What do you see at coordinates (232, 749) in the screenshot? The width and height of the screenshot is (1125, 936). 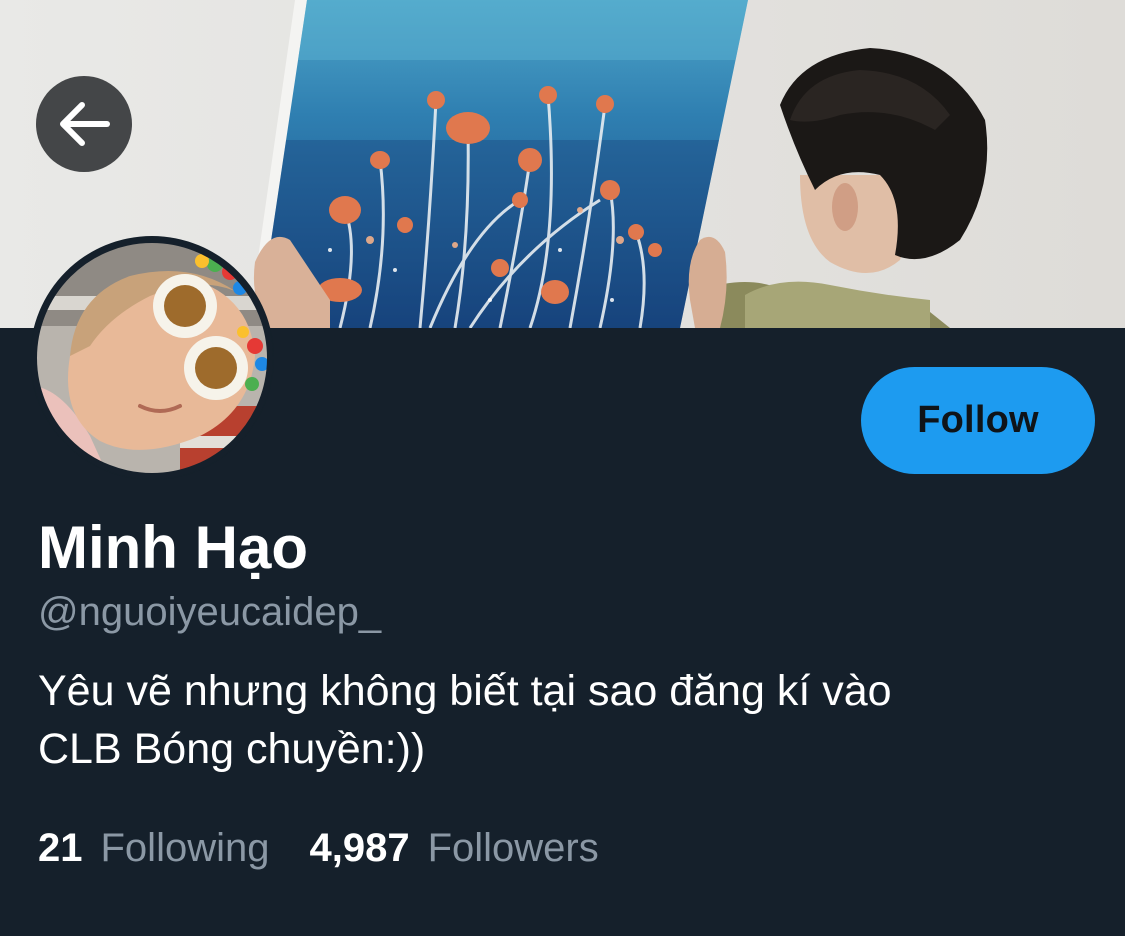 I see `profile-bio-line: CLB Bóng chuyền:))` at bounding box center [232, 749].